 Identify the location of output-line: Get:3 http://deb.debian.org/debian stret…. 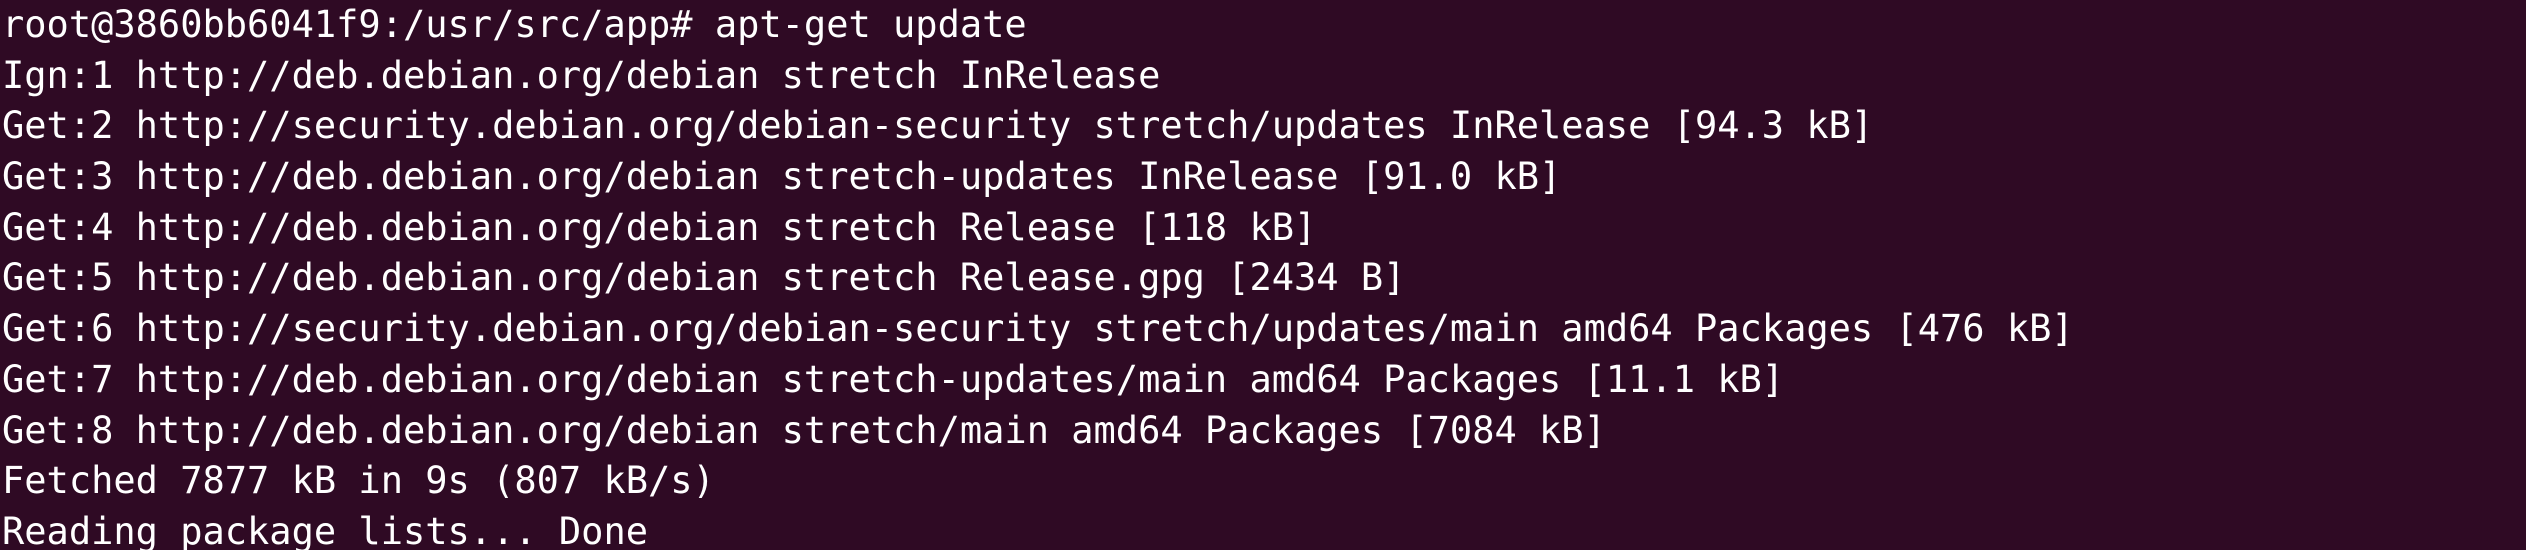
(782, 177).